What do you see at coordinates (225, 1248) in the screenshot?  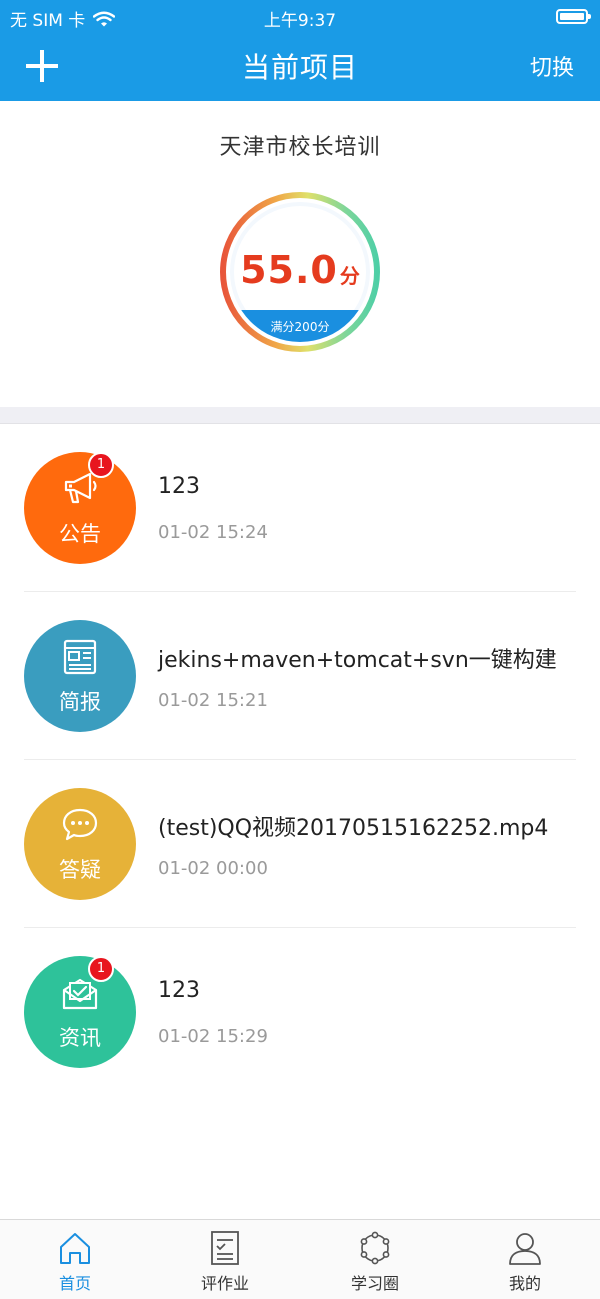 I see `document-icon` at bounding box center [225, 1248].